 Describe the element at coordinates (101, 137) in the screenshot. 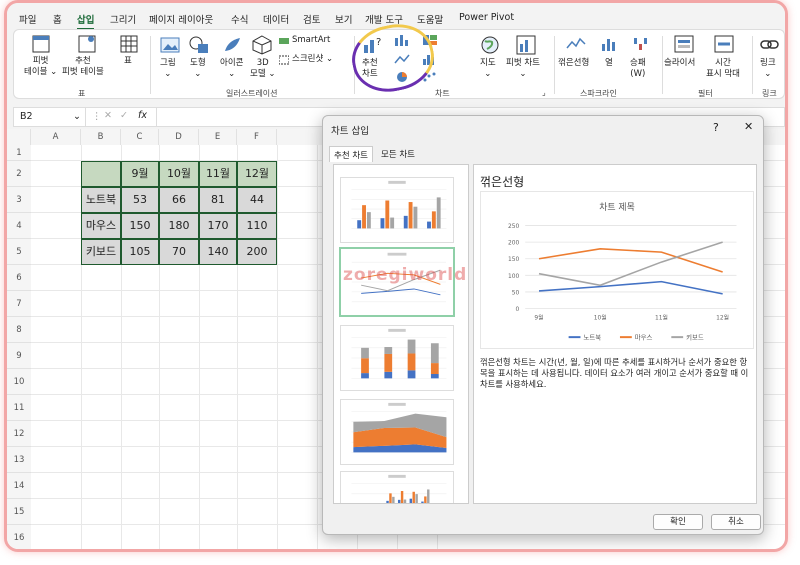

I see `column-header: B` at that location.